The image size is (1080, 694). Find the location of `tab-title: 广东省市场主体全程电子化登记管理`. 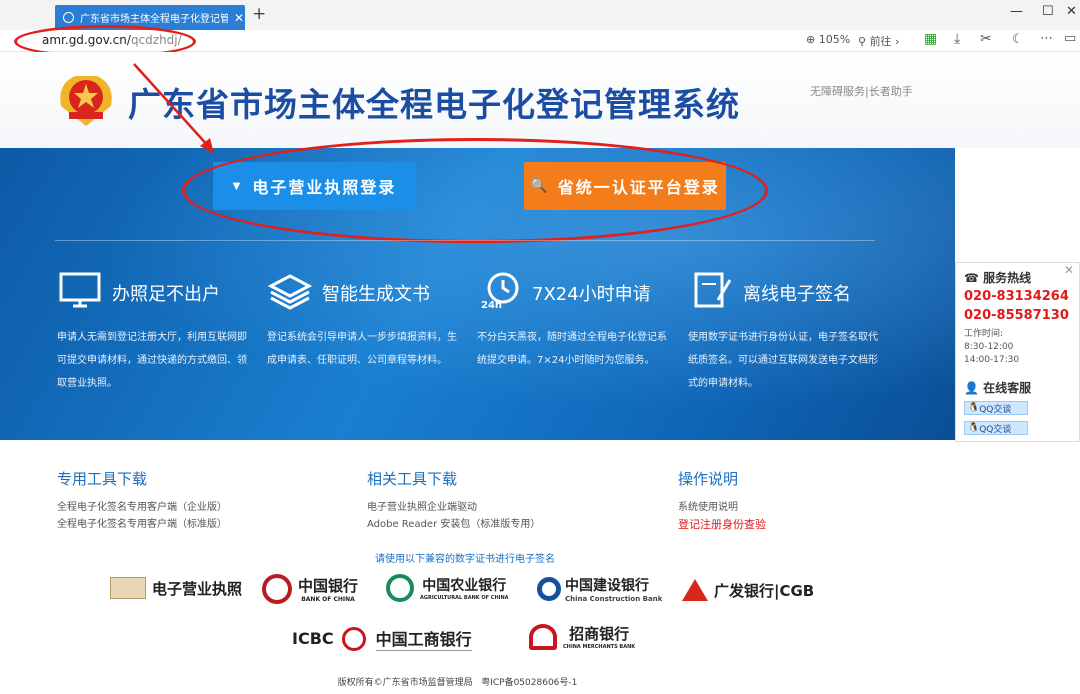

tab-title: 广东省市场主体全程电子化登记管理 is located at coordinates (154, 19).